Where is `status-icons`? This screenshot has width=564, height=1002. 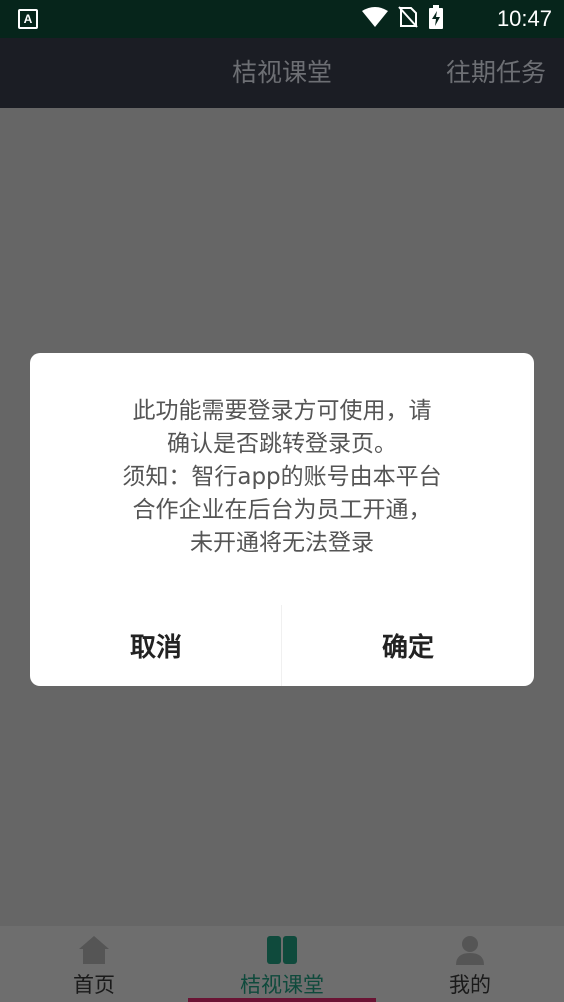
status-icons is located at coordinates (403, 19).